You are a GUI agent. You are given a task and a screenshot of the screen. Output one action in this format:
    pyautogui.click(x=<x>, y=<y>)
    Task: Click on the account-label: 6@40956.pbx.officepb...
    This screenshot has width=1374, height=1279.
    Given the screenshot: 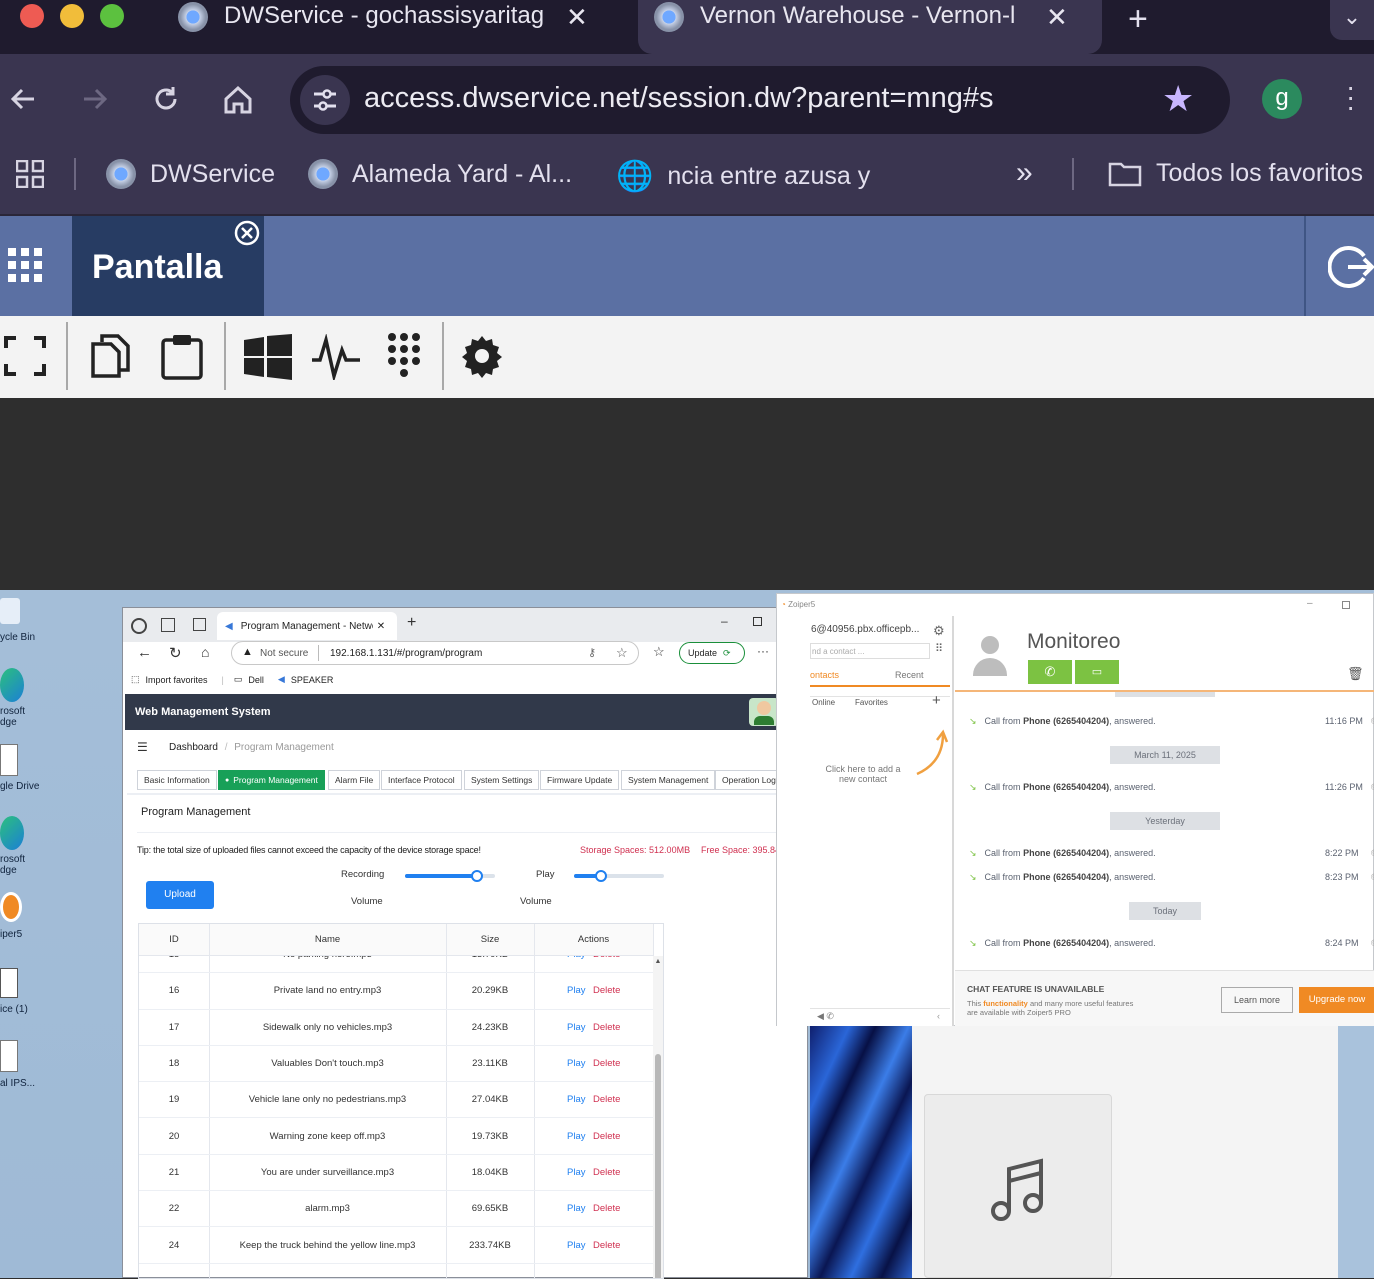 What is the action you would take?
    pyautogui.click(x=869, y=629)
    